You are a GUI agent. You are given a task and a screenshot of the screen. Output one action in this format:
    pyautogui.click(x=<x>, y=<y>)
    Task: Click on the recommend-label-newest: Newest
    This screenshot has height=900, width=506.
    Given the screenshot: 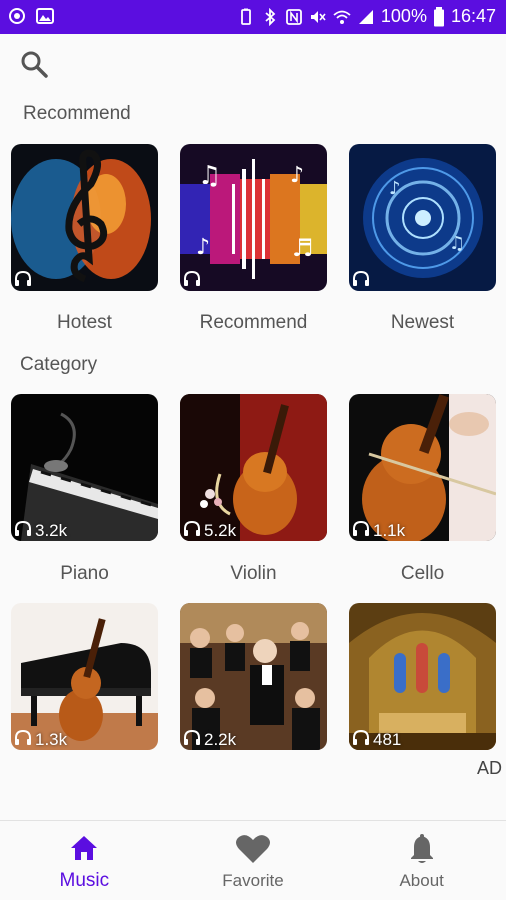 What is the action you would take?
    pyautogui.click(x=422, y=323)
    